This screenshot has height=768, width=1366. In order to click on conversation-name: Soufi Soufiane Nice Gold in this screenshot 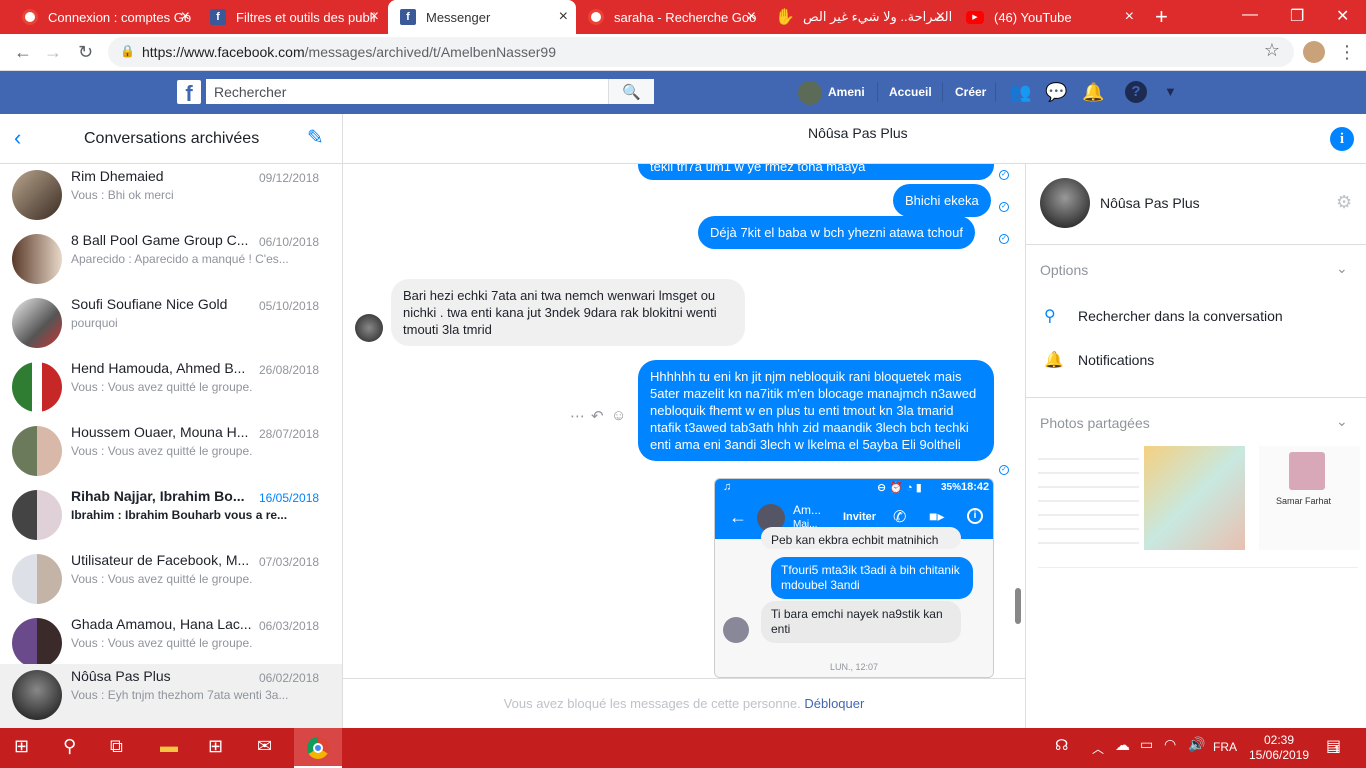, I will do `click(149, 304)`.